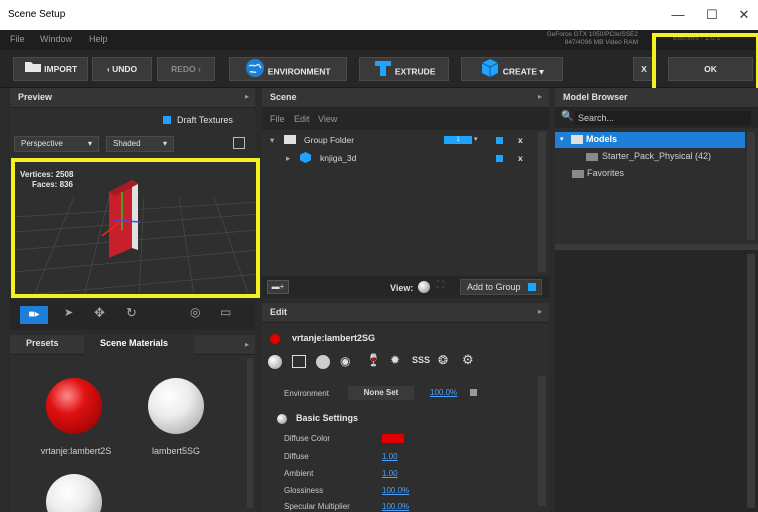 Image resolution: width=758 pixels, height=512 pixels. I want to click on focus-tool-icon: ◎, so click(195, 312).